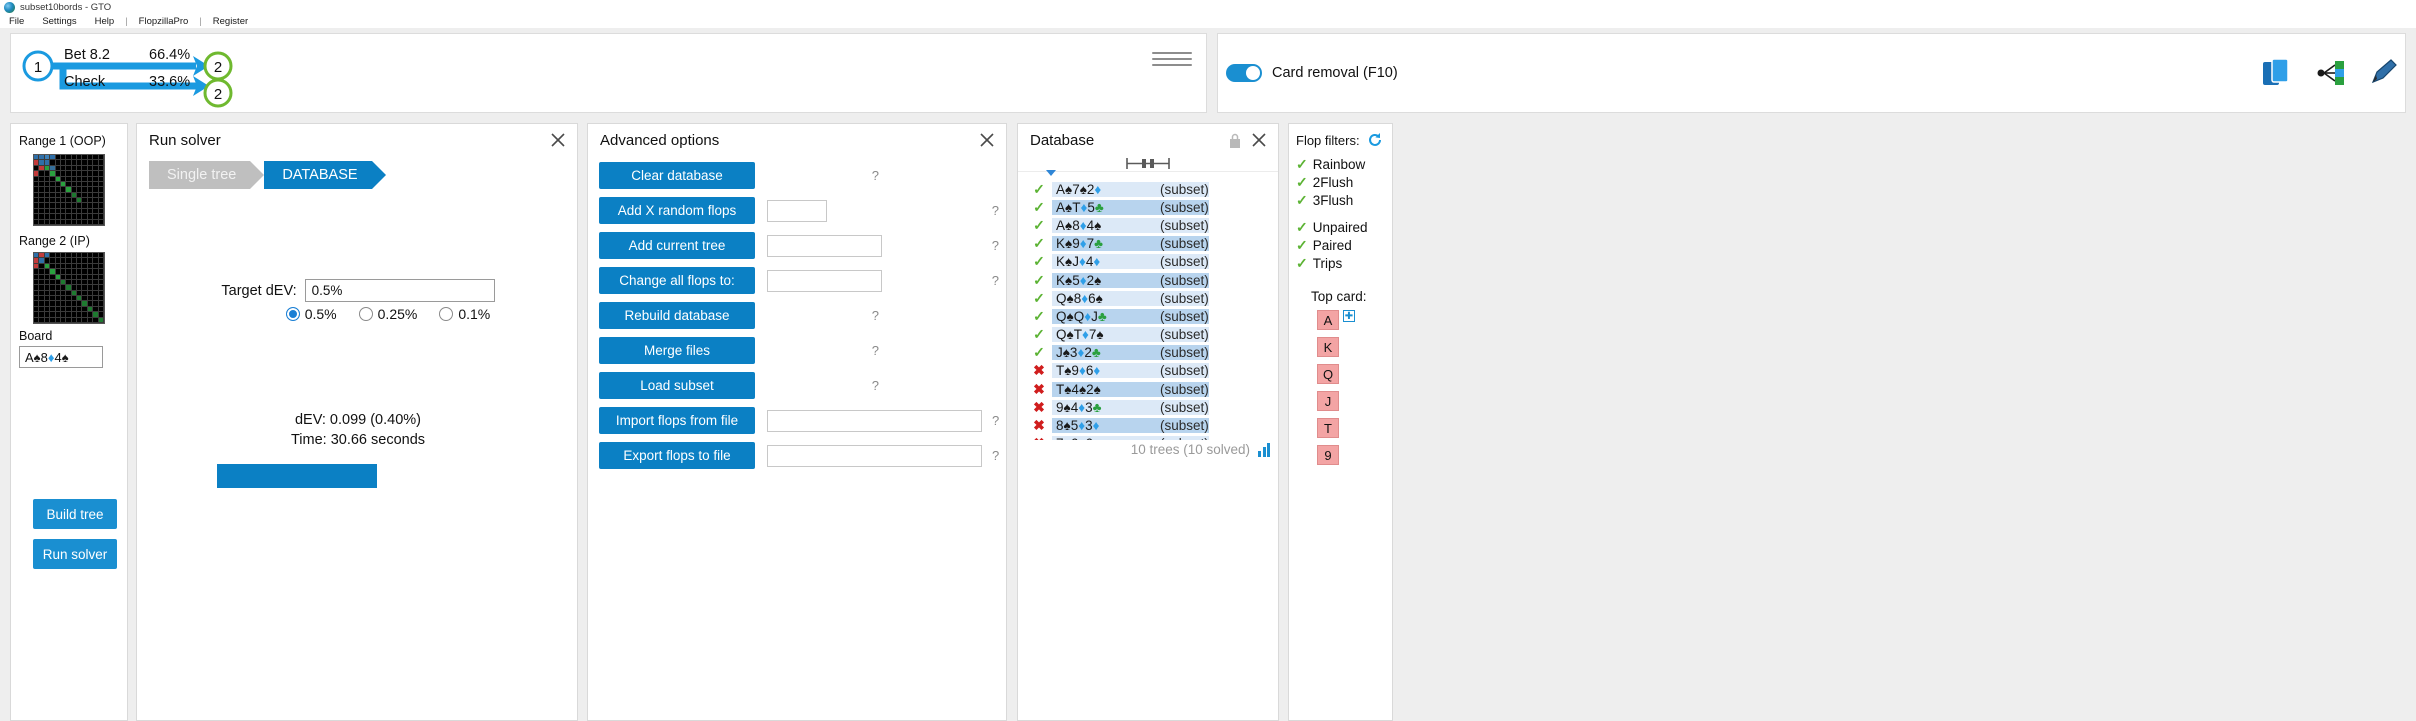 This screenshot has width=2416, height=721. I want to click on flop-filter-trips: ✓ Trips, so click(1319, 263).